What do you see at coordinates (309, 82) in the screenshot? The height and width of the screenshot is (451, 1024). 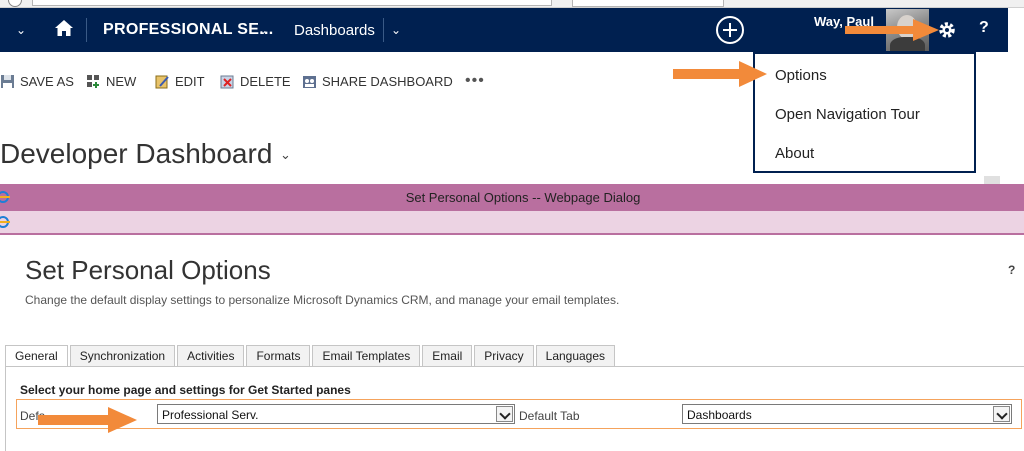 I see `share-icon` at bounding box center [309, 82].